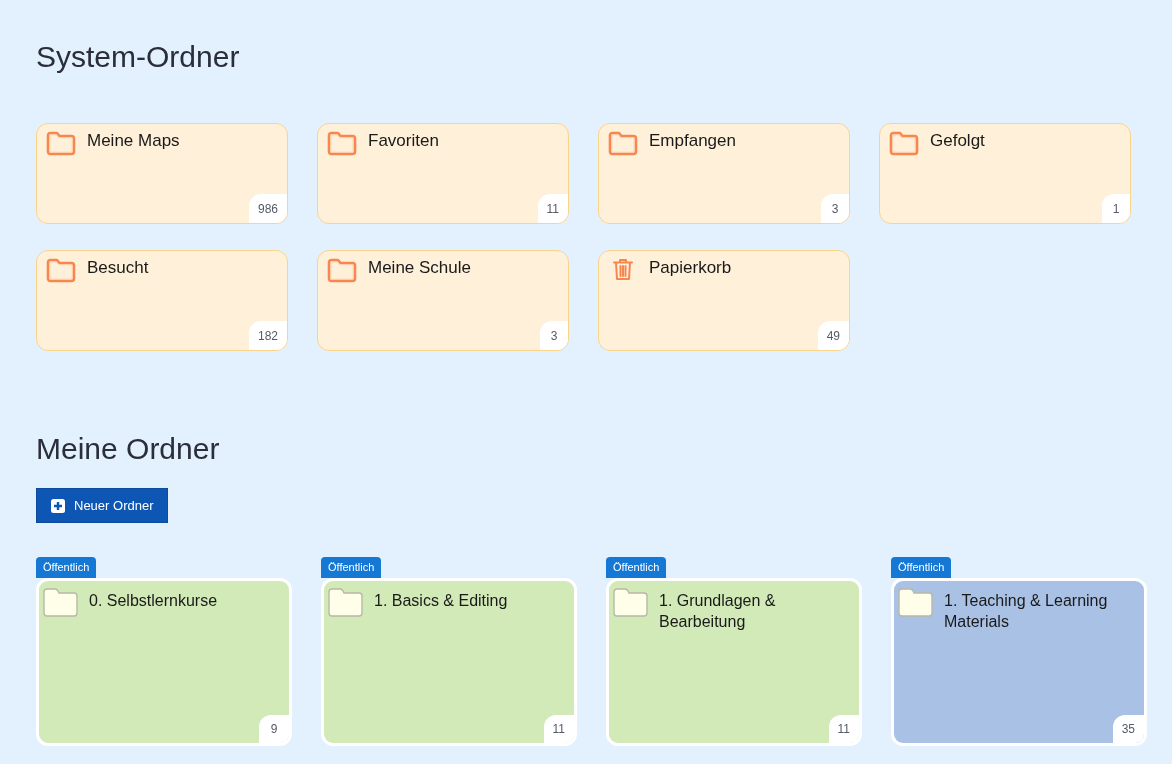 The width and height of the screenshot is (1172, 764). Describe the element at coordinates (957, 141) in the screenshot. I see `folder-name: Gefolgt` at that location.